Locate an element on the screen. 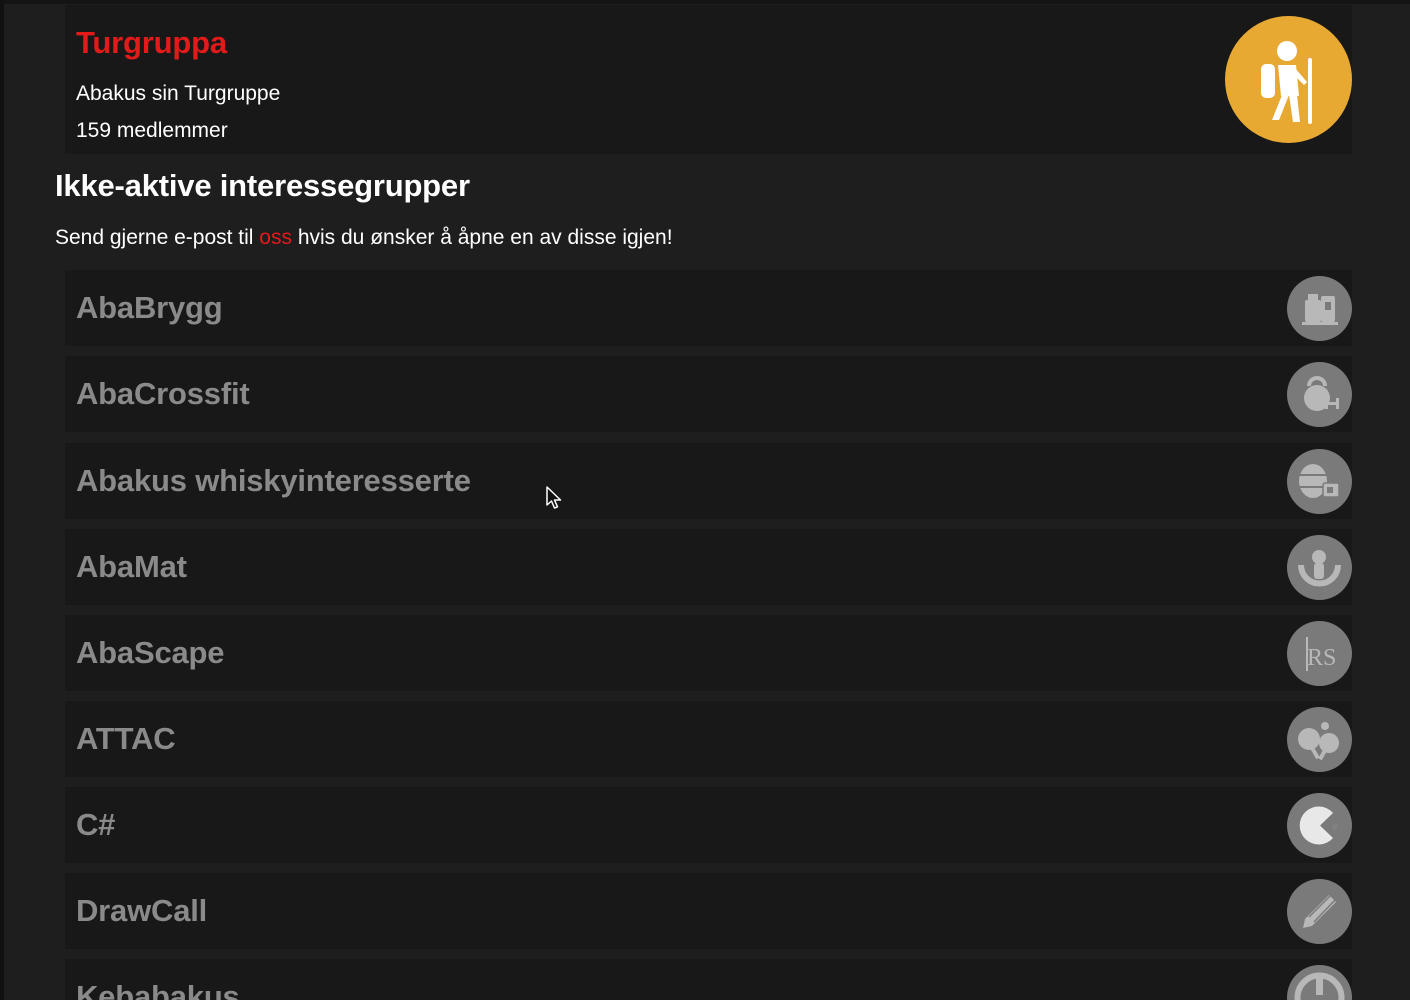 This screenshot has height=1000, width=1410. group-name: C# is located at coordinates (95, 825).